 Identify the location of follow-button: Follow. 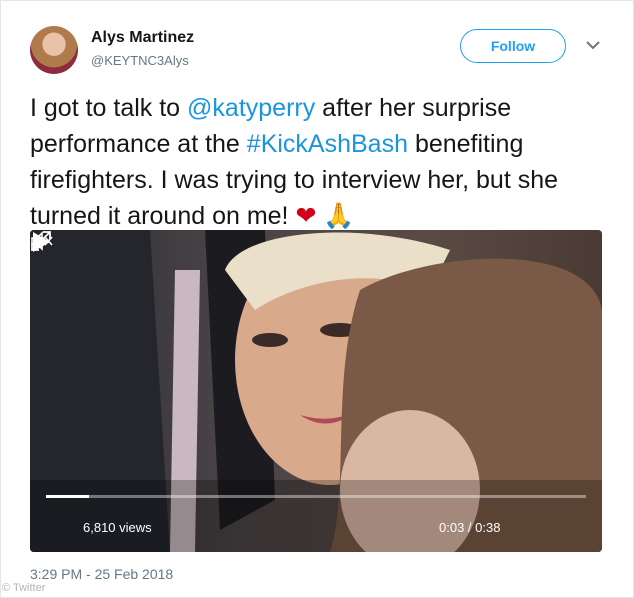
(513, 46).